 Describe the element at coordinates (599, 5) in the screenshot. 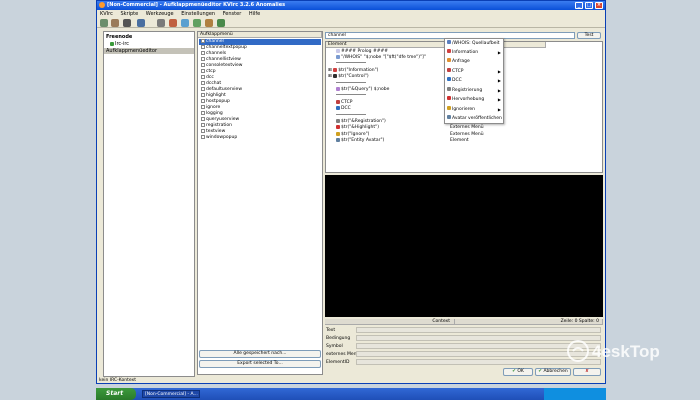

I see `close-button: ×` at that location.